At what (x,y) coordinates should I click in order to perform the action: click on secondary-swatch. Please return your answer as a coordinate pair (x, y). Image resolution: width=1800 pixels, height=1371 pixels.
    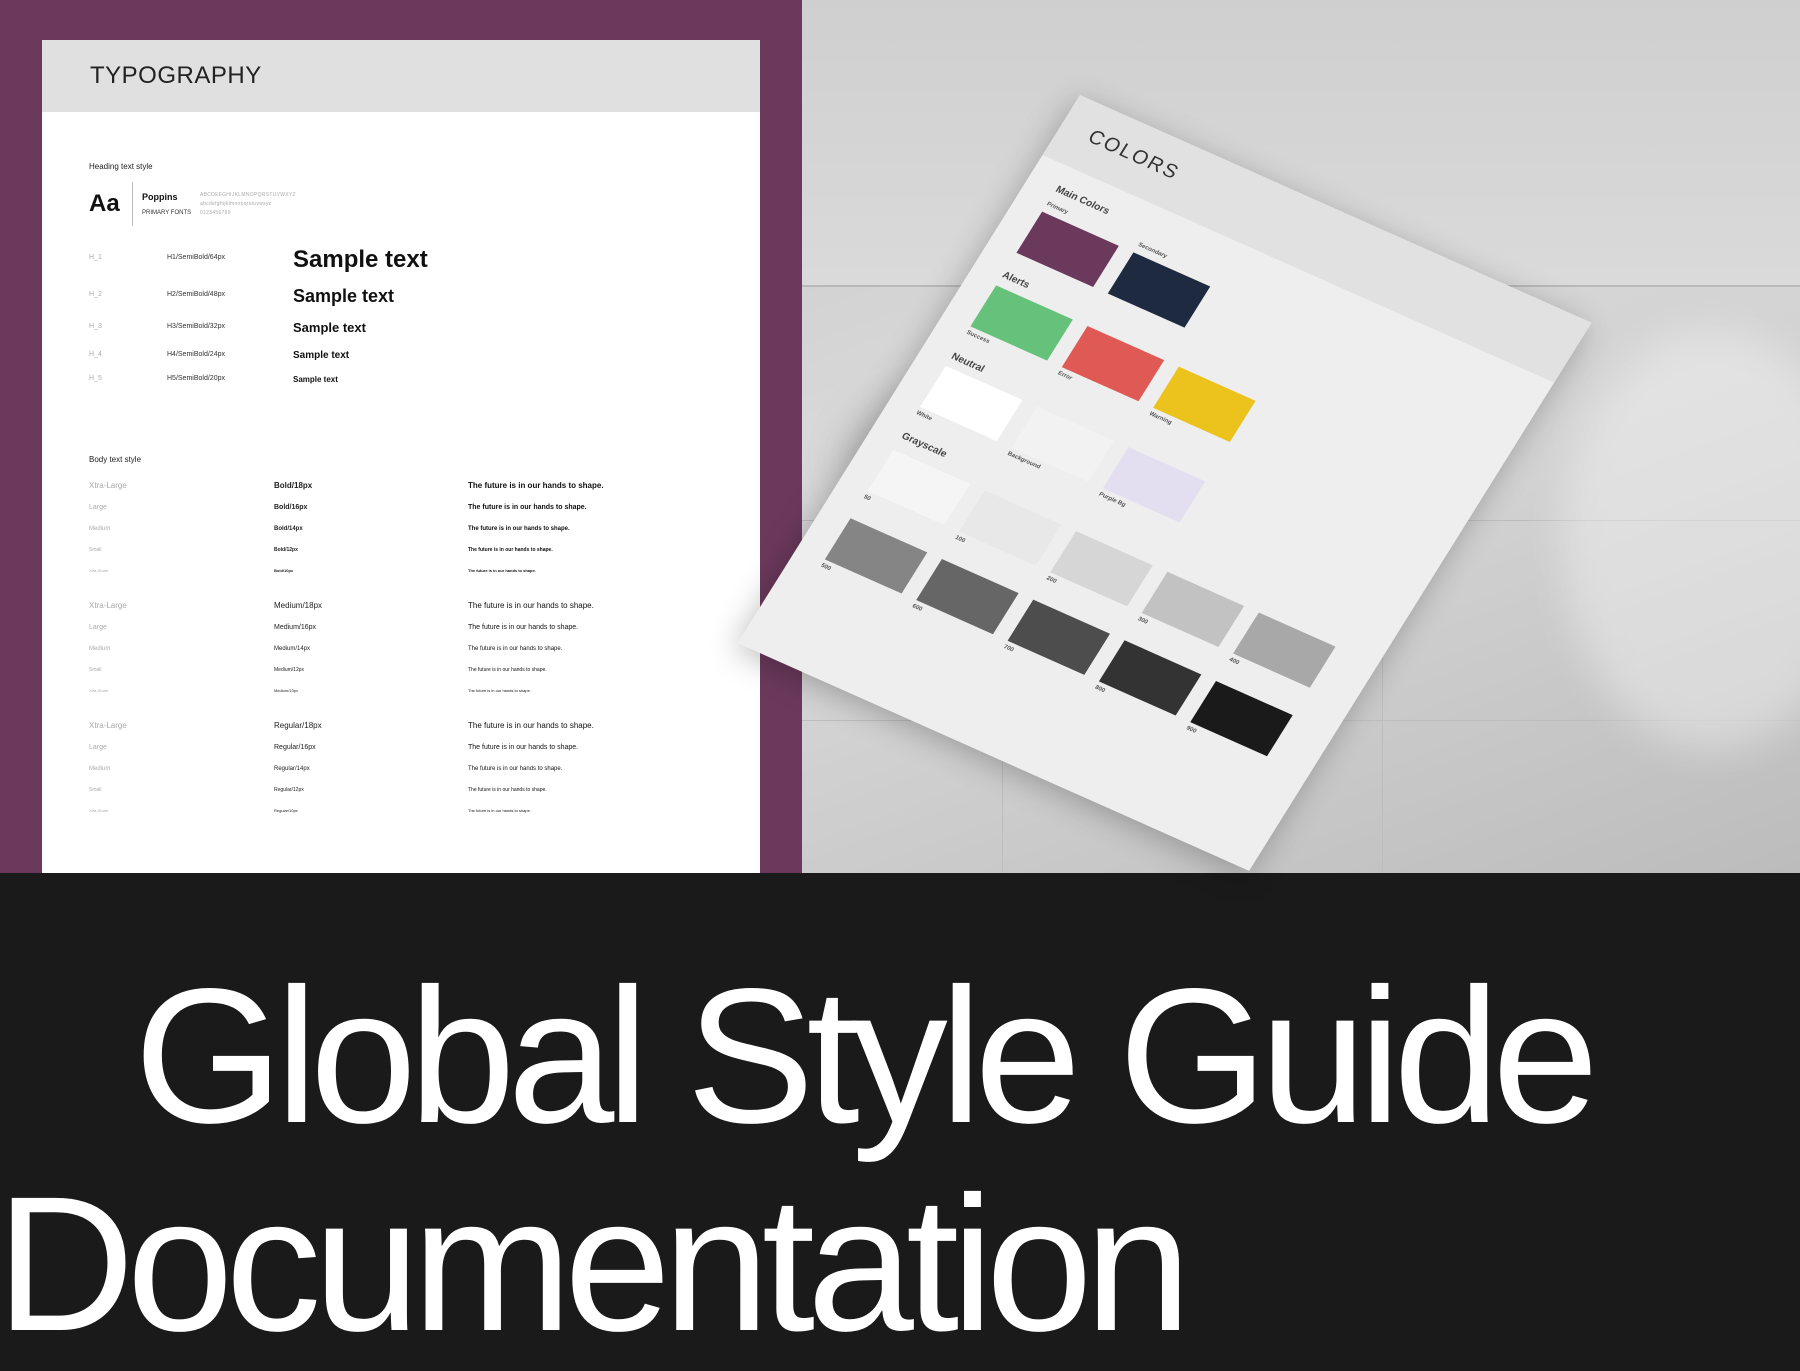
    Looking at the image, I should click on (1159, 290).